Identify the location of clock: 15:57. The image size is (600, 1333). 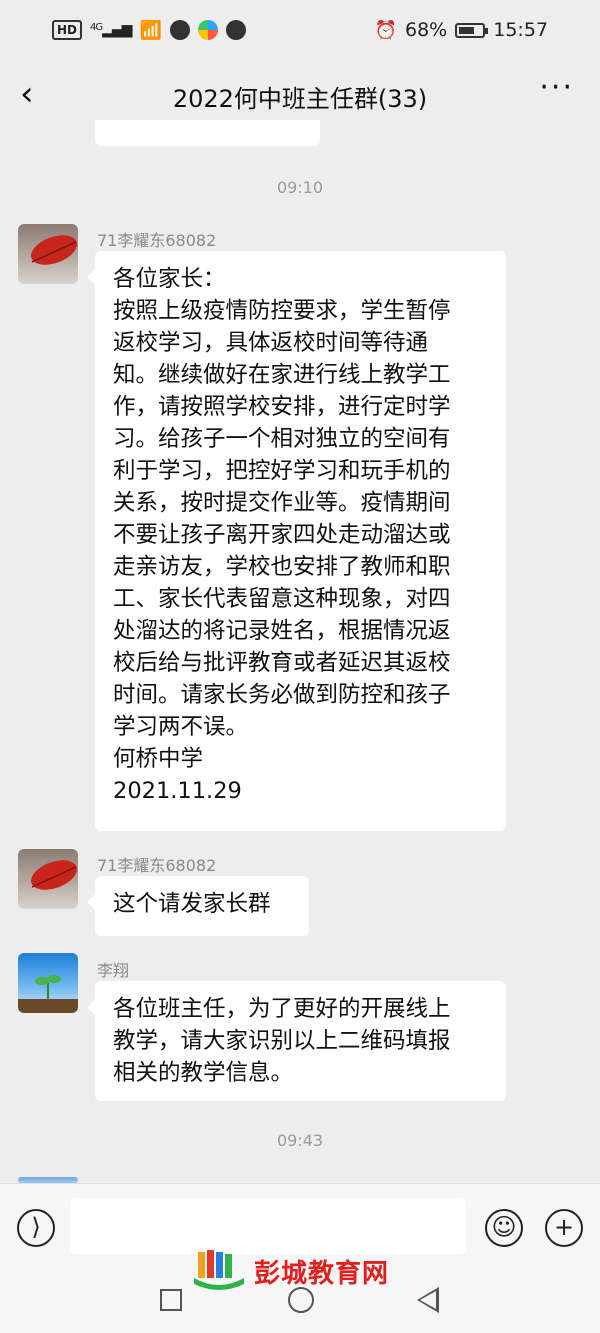
(520, 30).